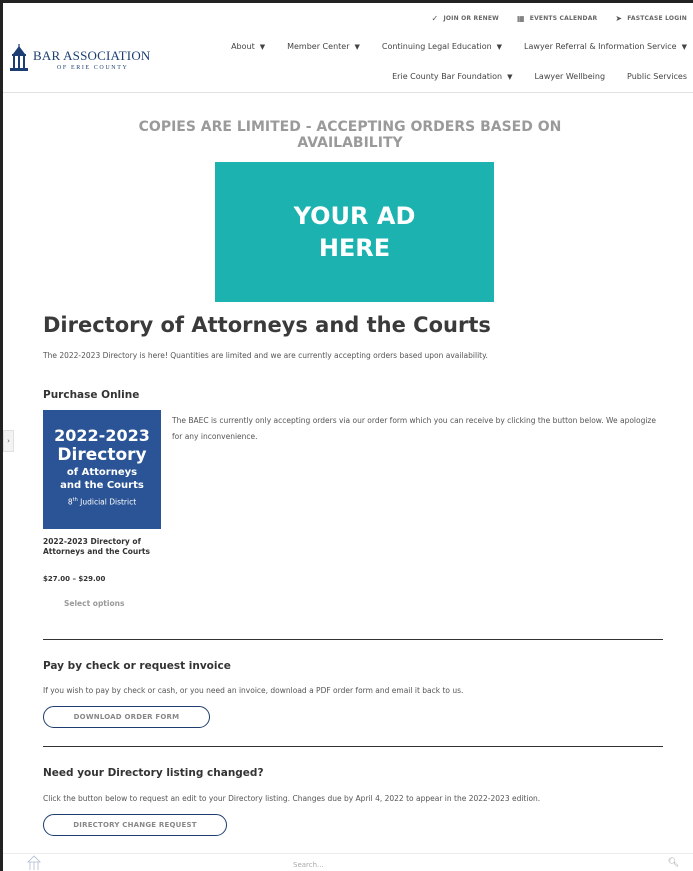 This screenshot has height=871, width=693. Describe the element at coordinates (91, 395) in the screenshot. I see `purchase-heading: Purchase Online` at that location.